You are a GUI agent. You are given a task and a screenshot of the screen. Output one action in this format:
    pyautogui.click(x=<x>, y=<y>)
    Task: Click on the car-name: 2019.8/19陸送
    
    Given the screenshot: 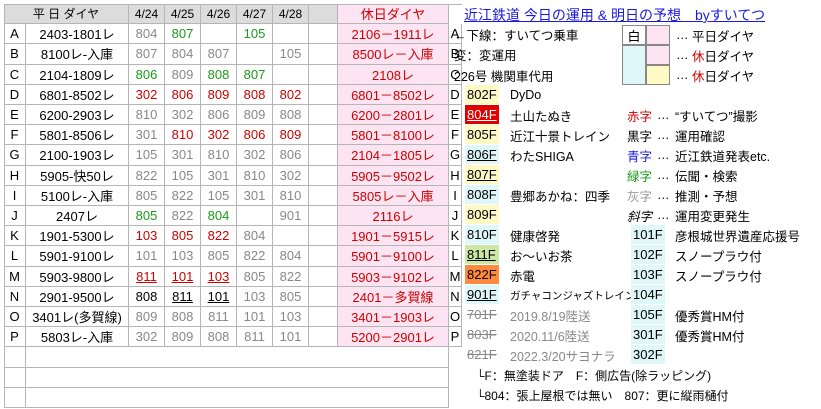 What is the action you would take?
    pyautogui.click(x=550, y=316)
    